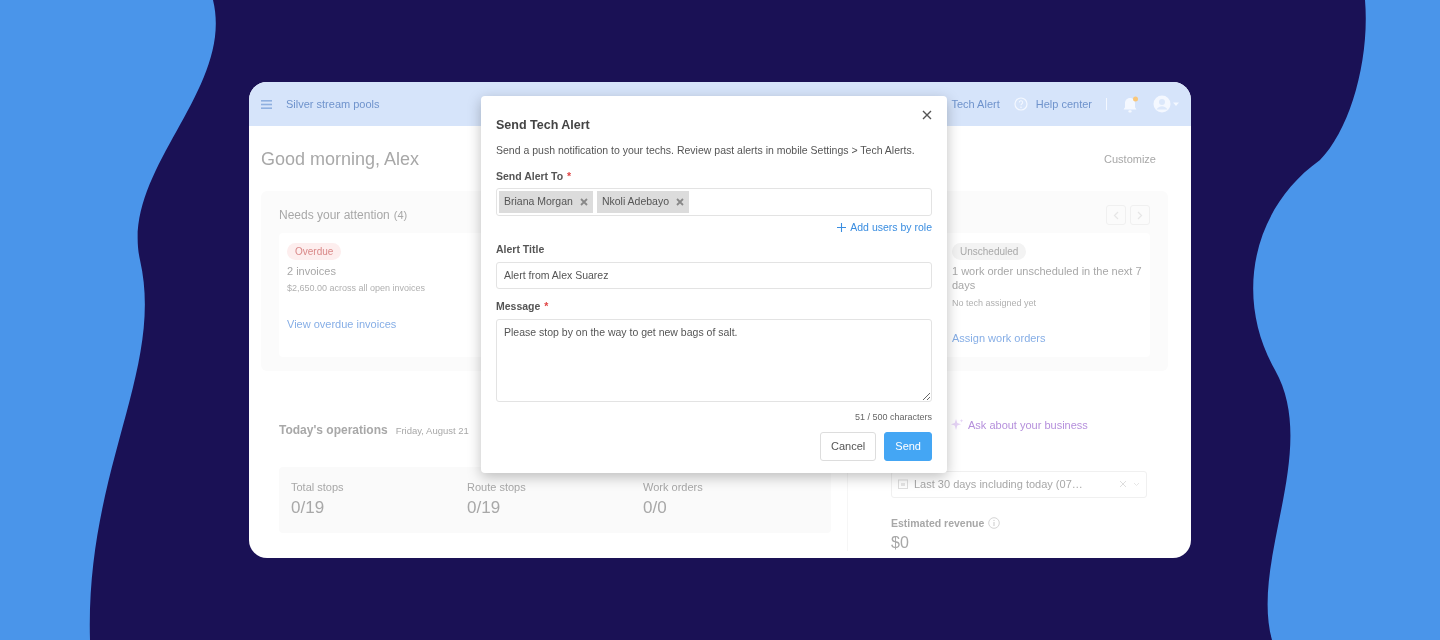 The height and width of the screenshot is (640, 1440). Describe the element at coordinates (655, 508) in the screenshot. I see `stat-value: 0/0` at that location.